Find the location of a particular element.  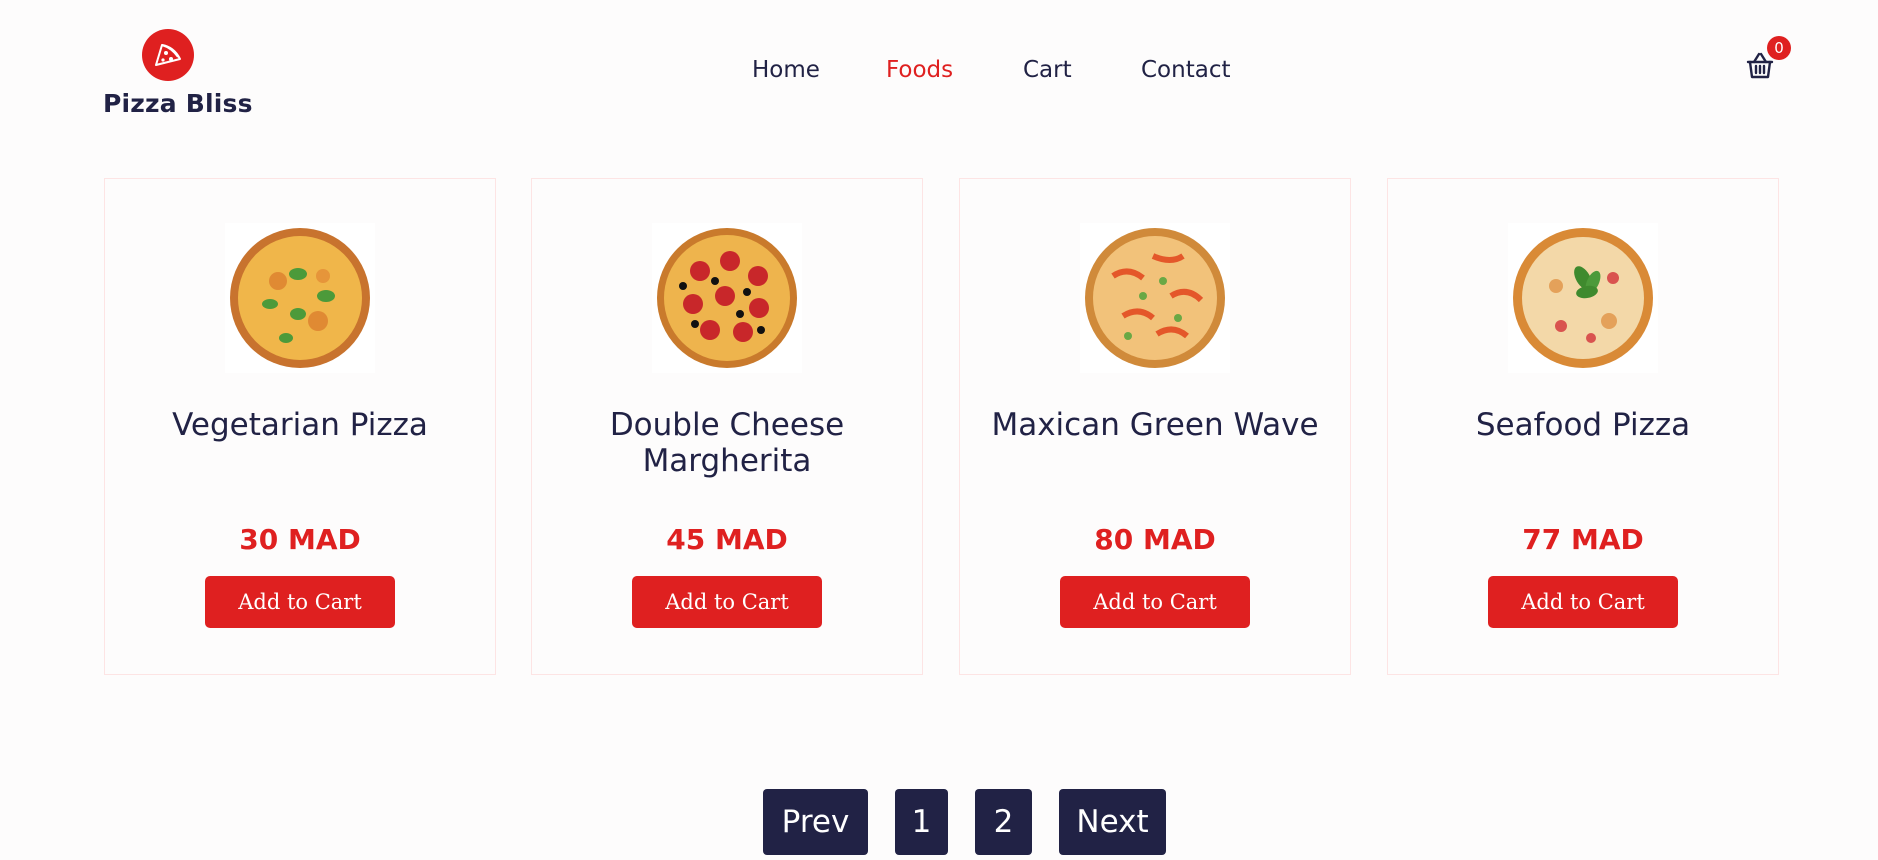

brand-name: Pizza Bliss is located at coordinates (178, 103).